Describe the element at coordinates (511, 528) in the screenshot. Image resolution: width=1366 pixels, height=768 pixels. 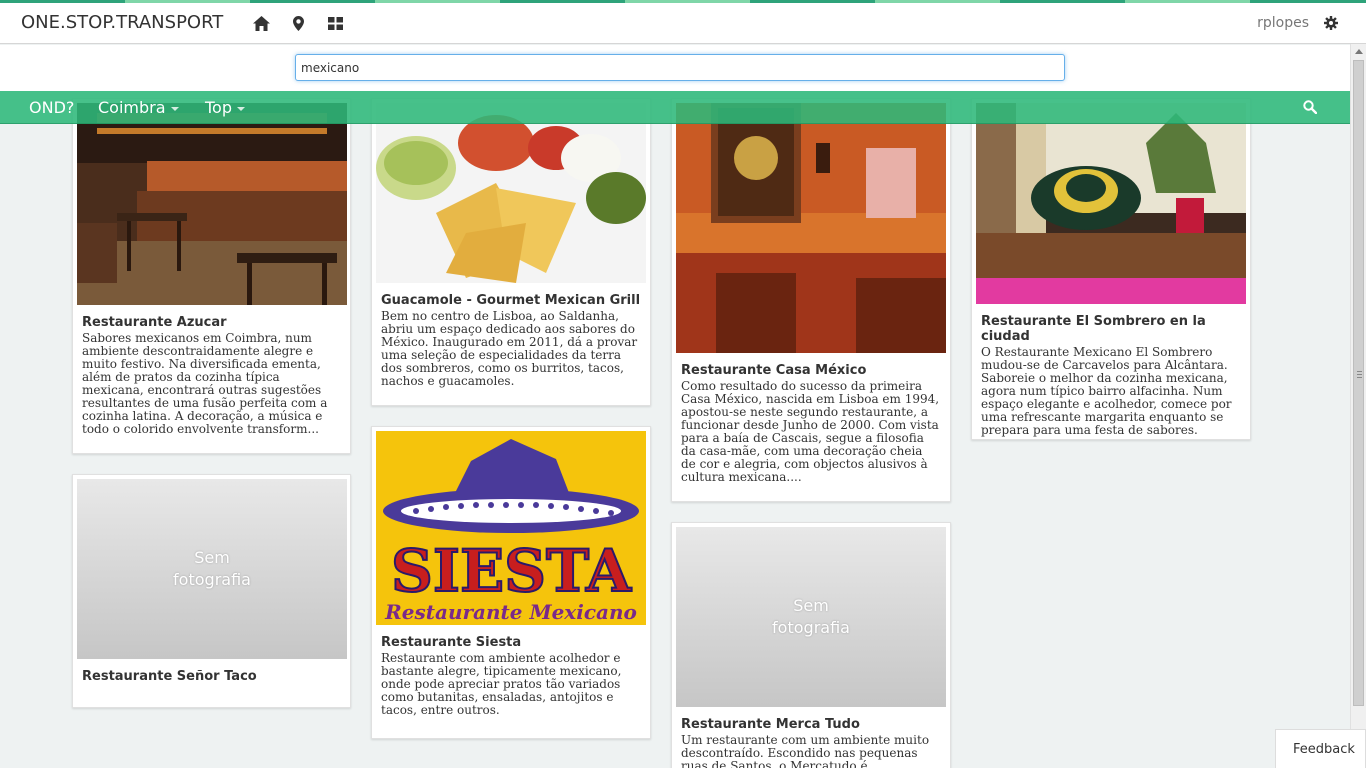
I see `restaurant-photo: SIESTA Restaurante Mexicano` at that location.